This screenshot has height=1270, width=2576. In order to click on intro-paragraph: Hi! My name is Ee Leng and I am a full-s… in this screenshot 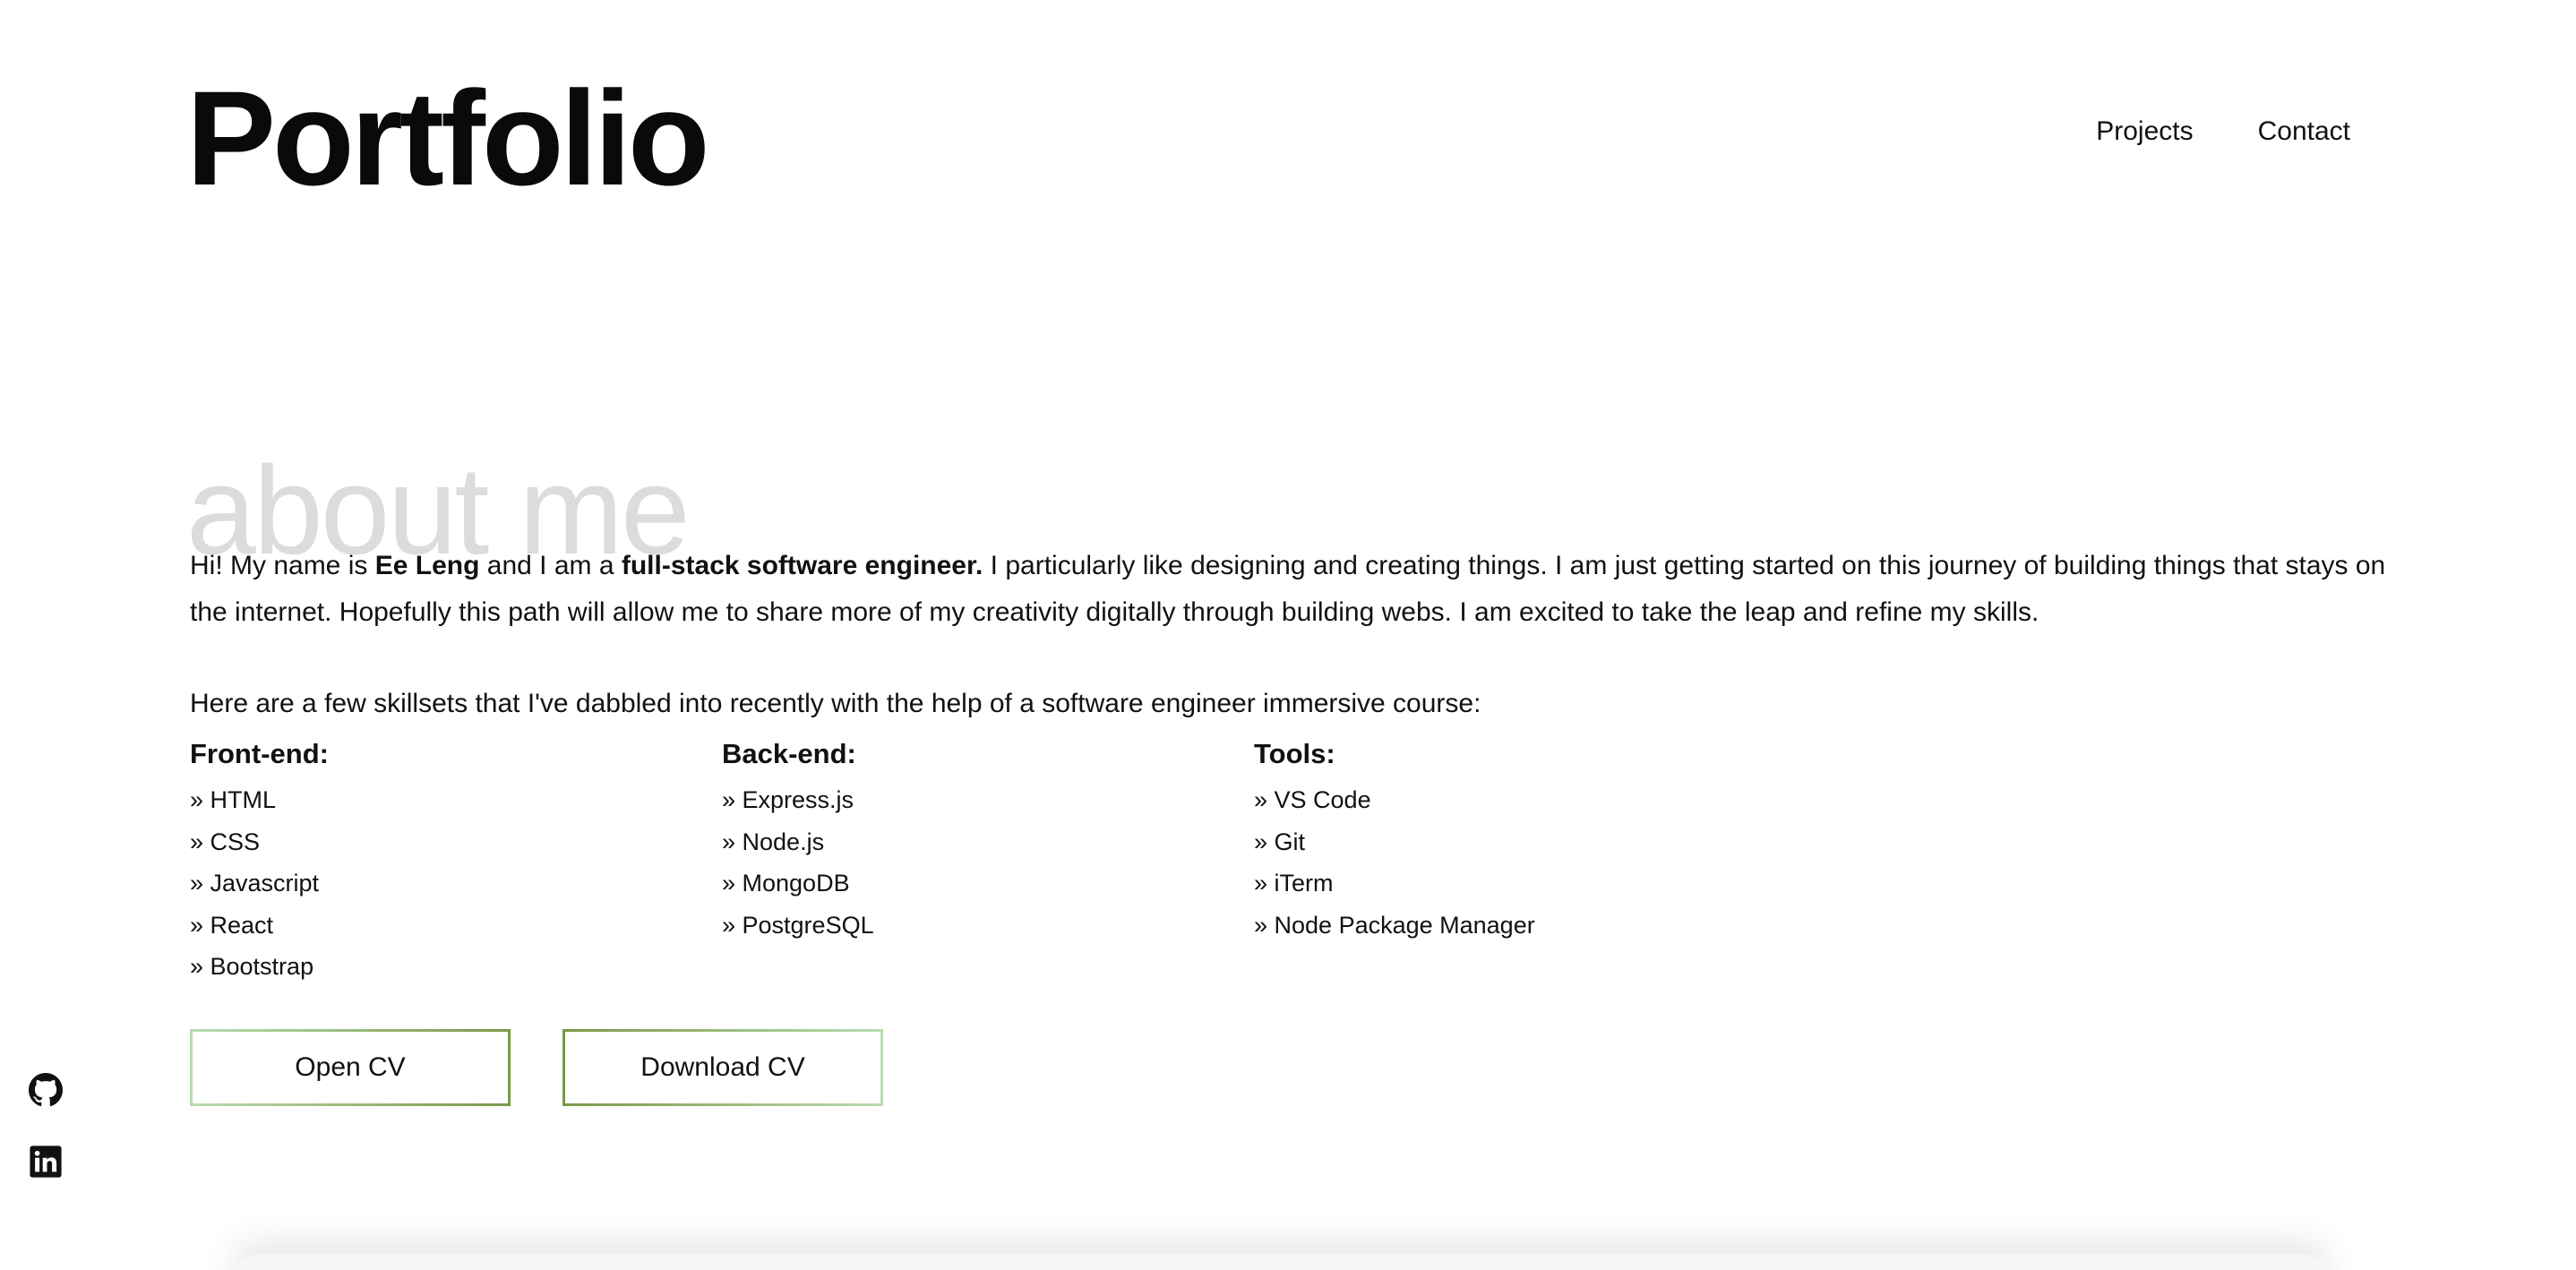, I will do `click(1291, 589)`.